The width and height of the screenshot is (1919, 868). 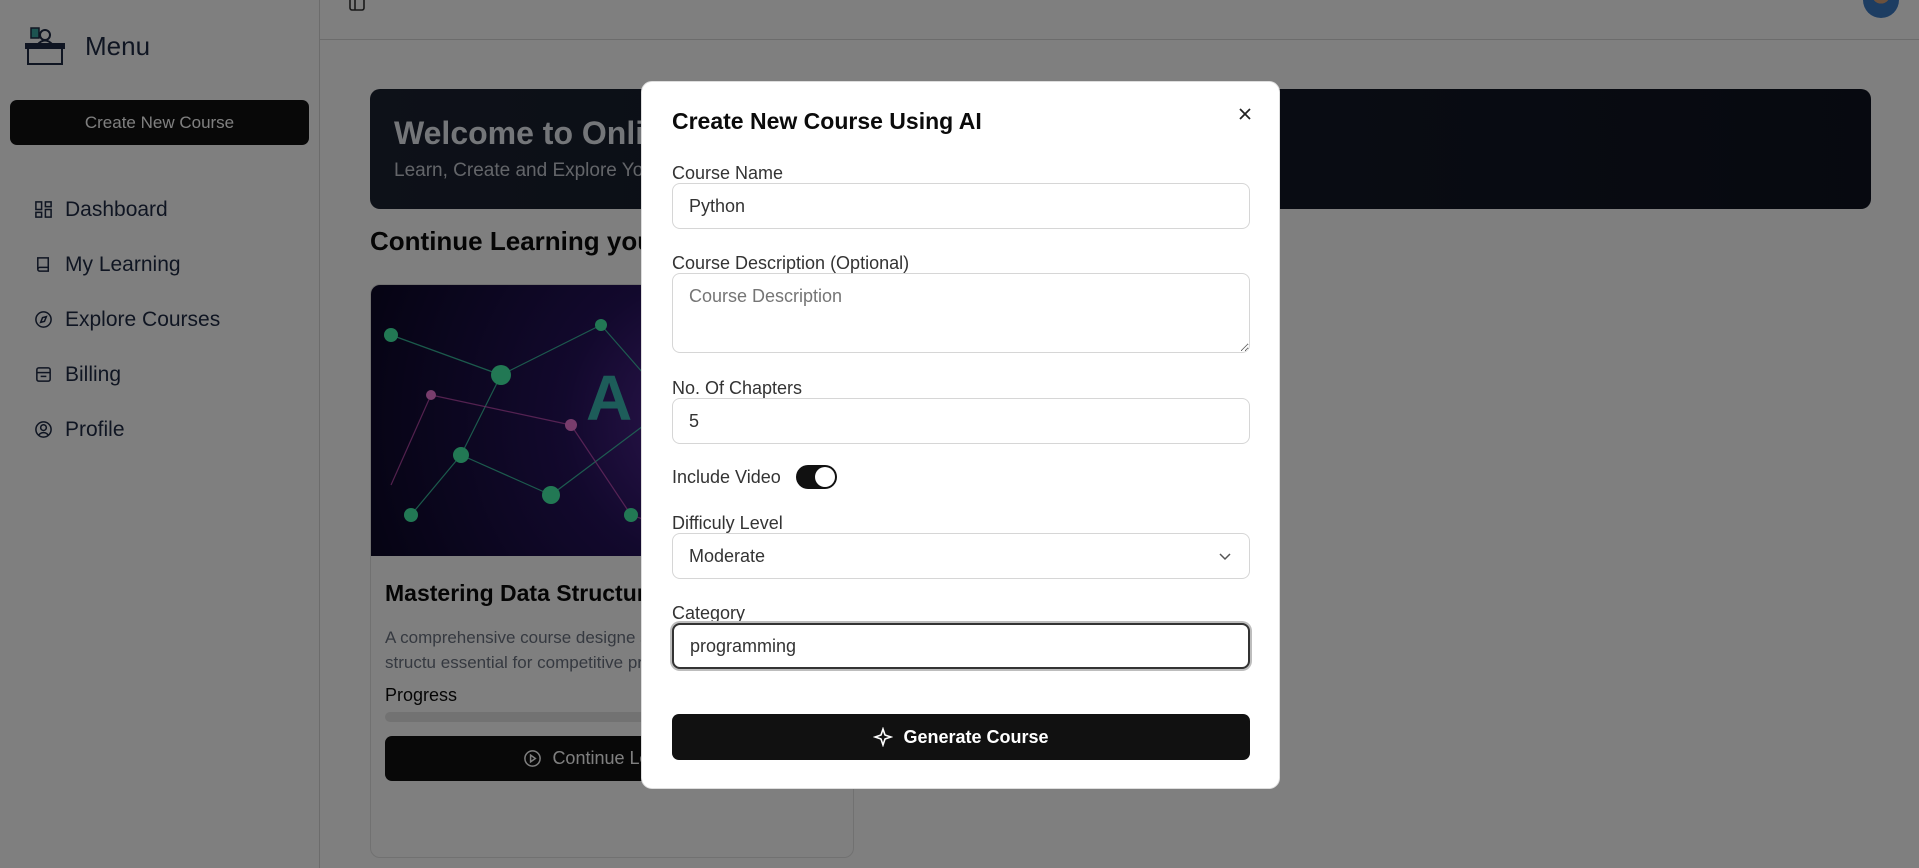 I want to click on include-video-toggle, so click(x=816, y=477).